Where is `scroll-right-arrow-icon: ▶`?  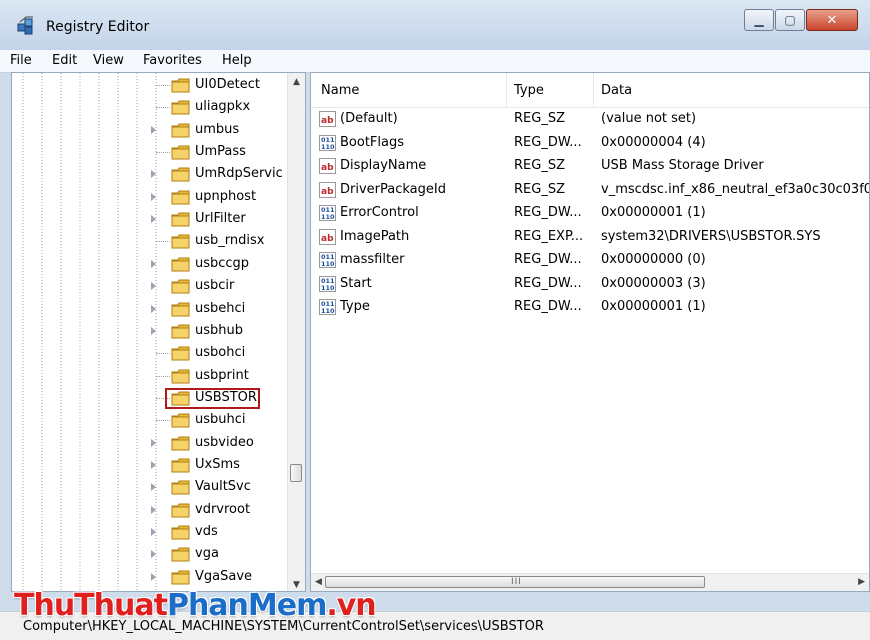 scroll-right-arrow-icon: ▶ is located at coordinates (861, 582).